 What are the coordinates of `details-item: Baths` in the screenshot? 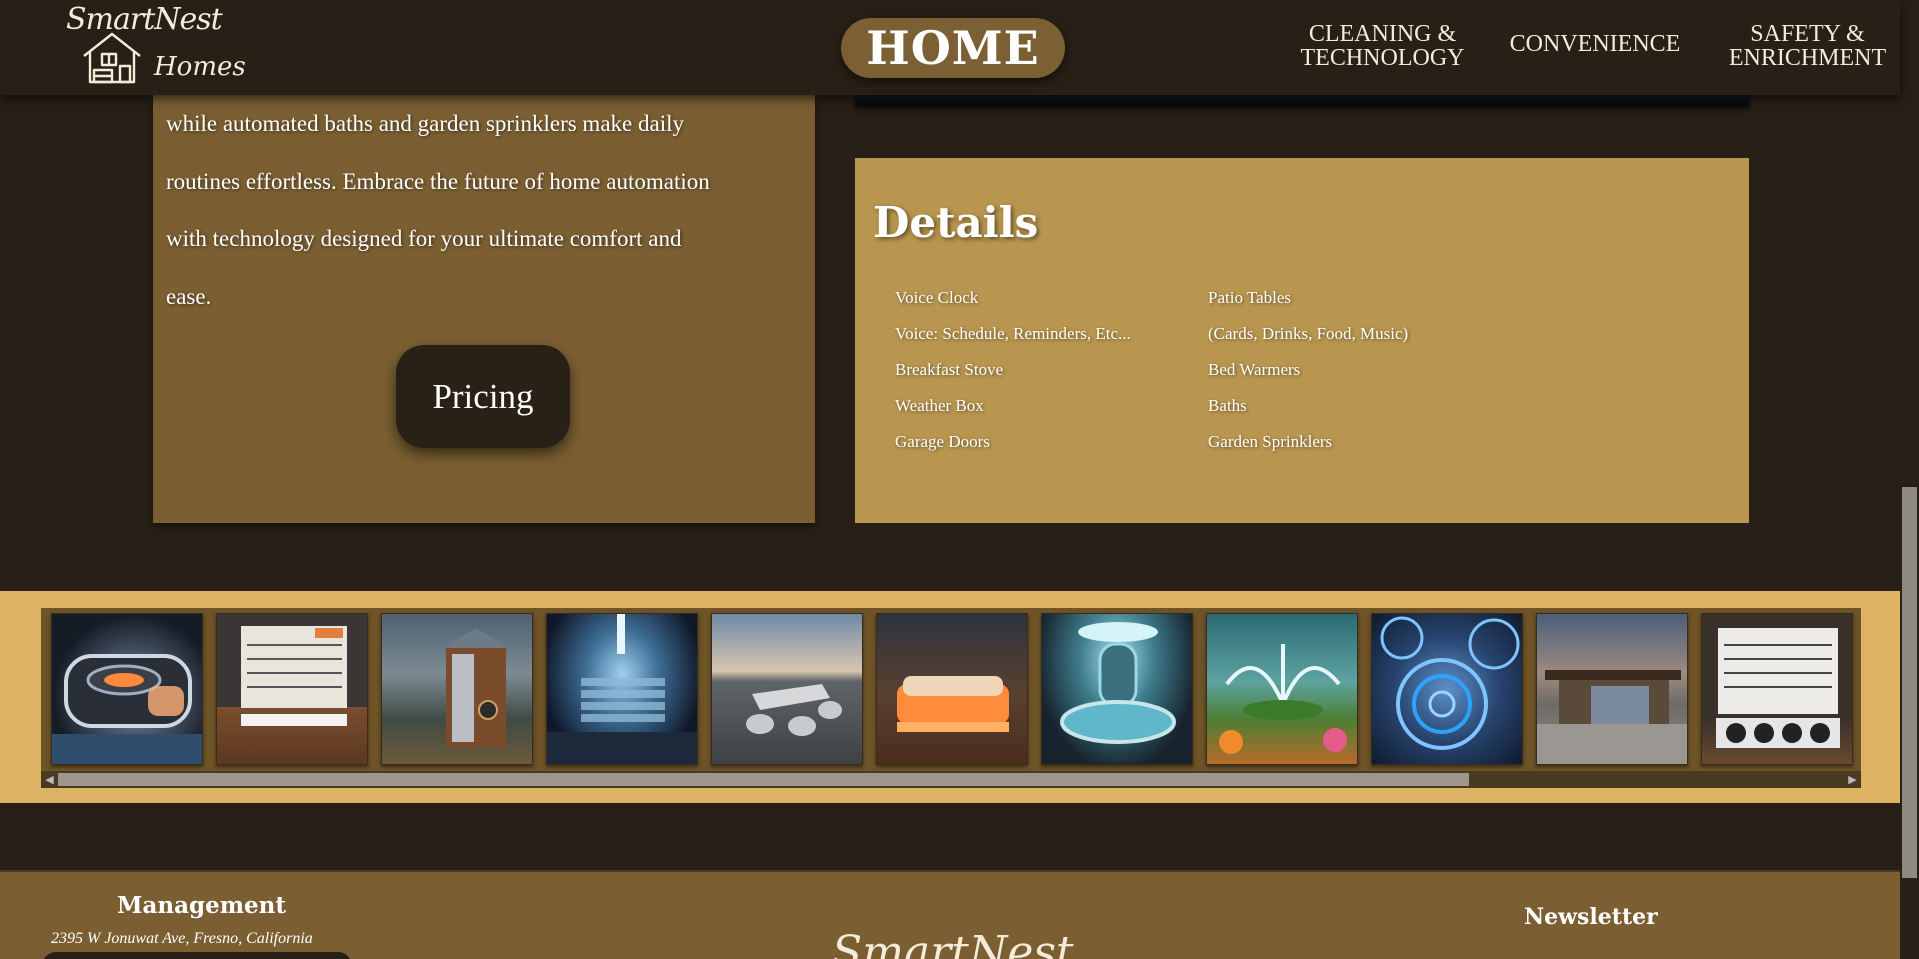 It's located at (1227, 405).